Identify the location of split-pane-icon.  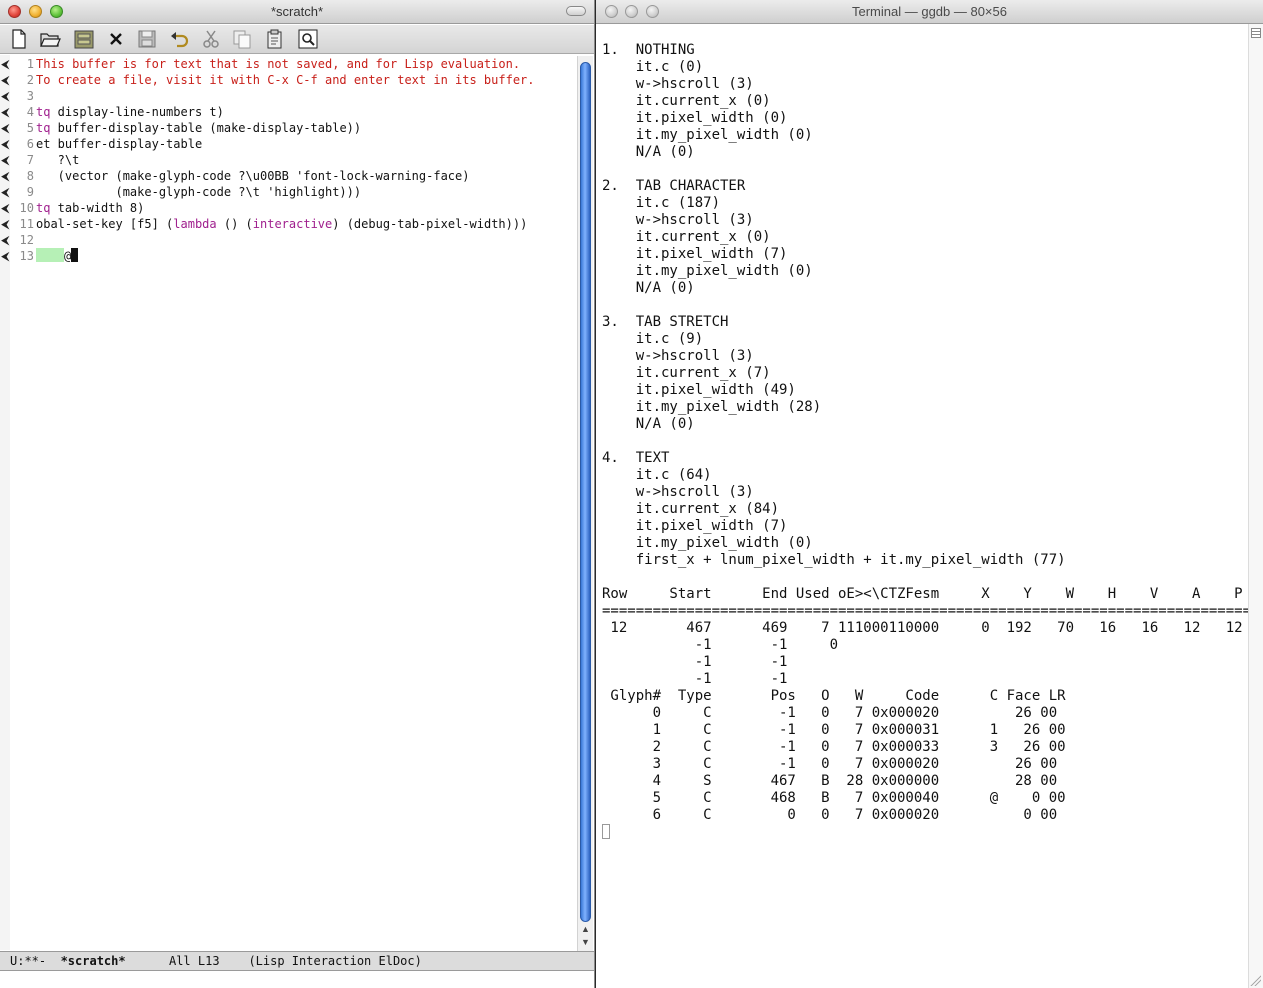
(1256, 33).